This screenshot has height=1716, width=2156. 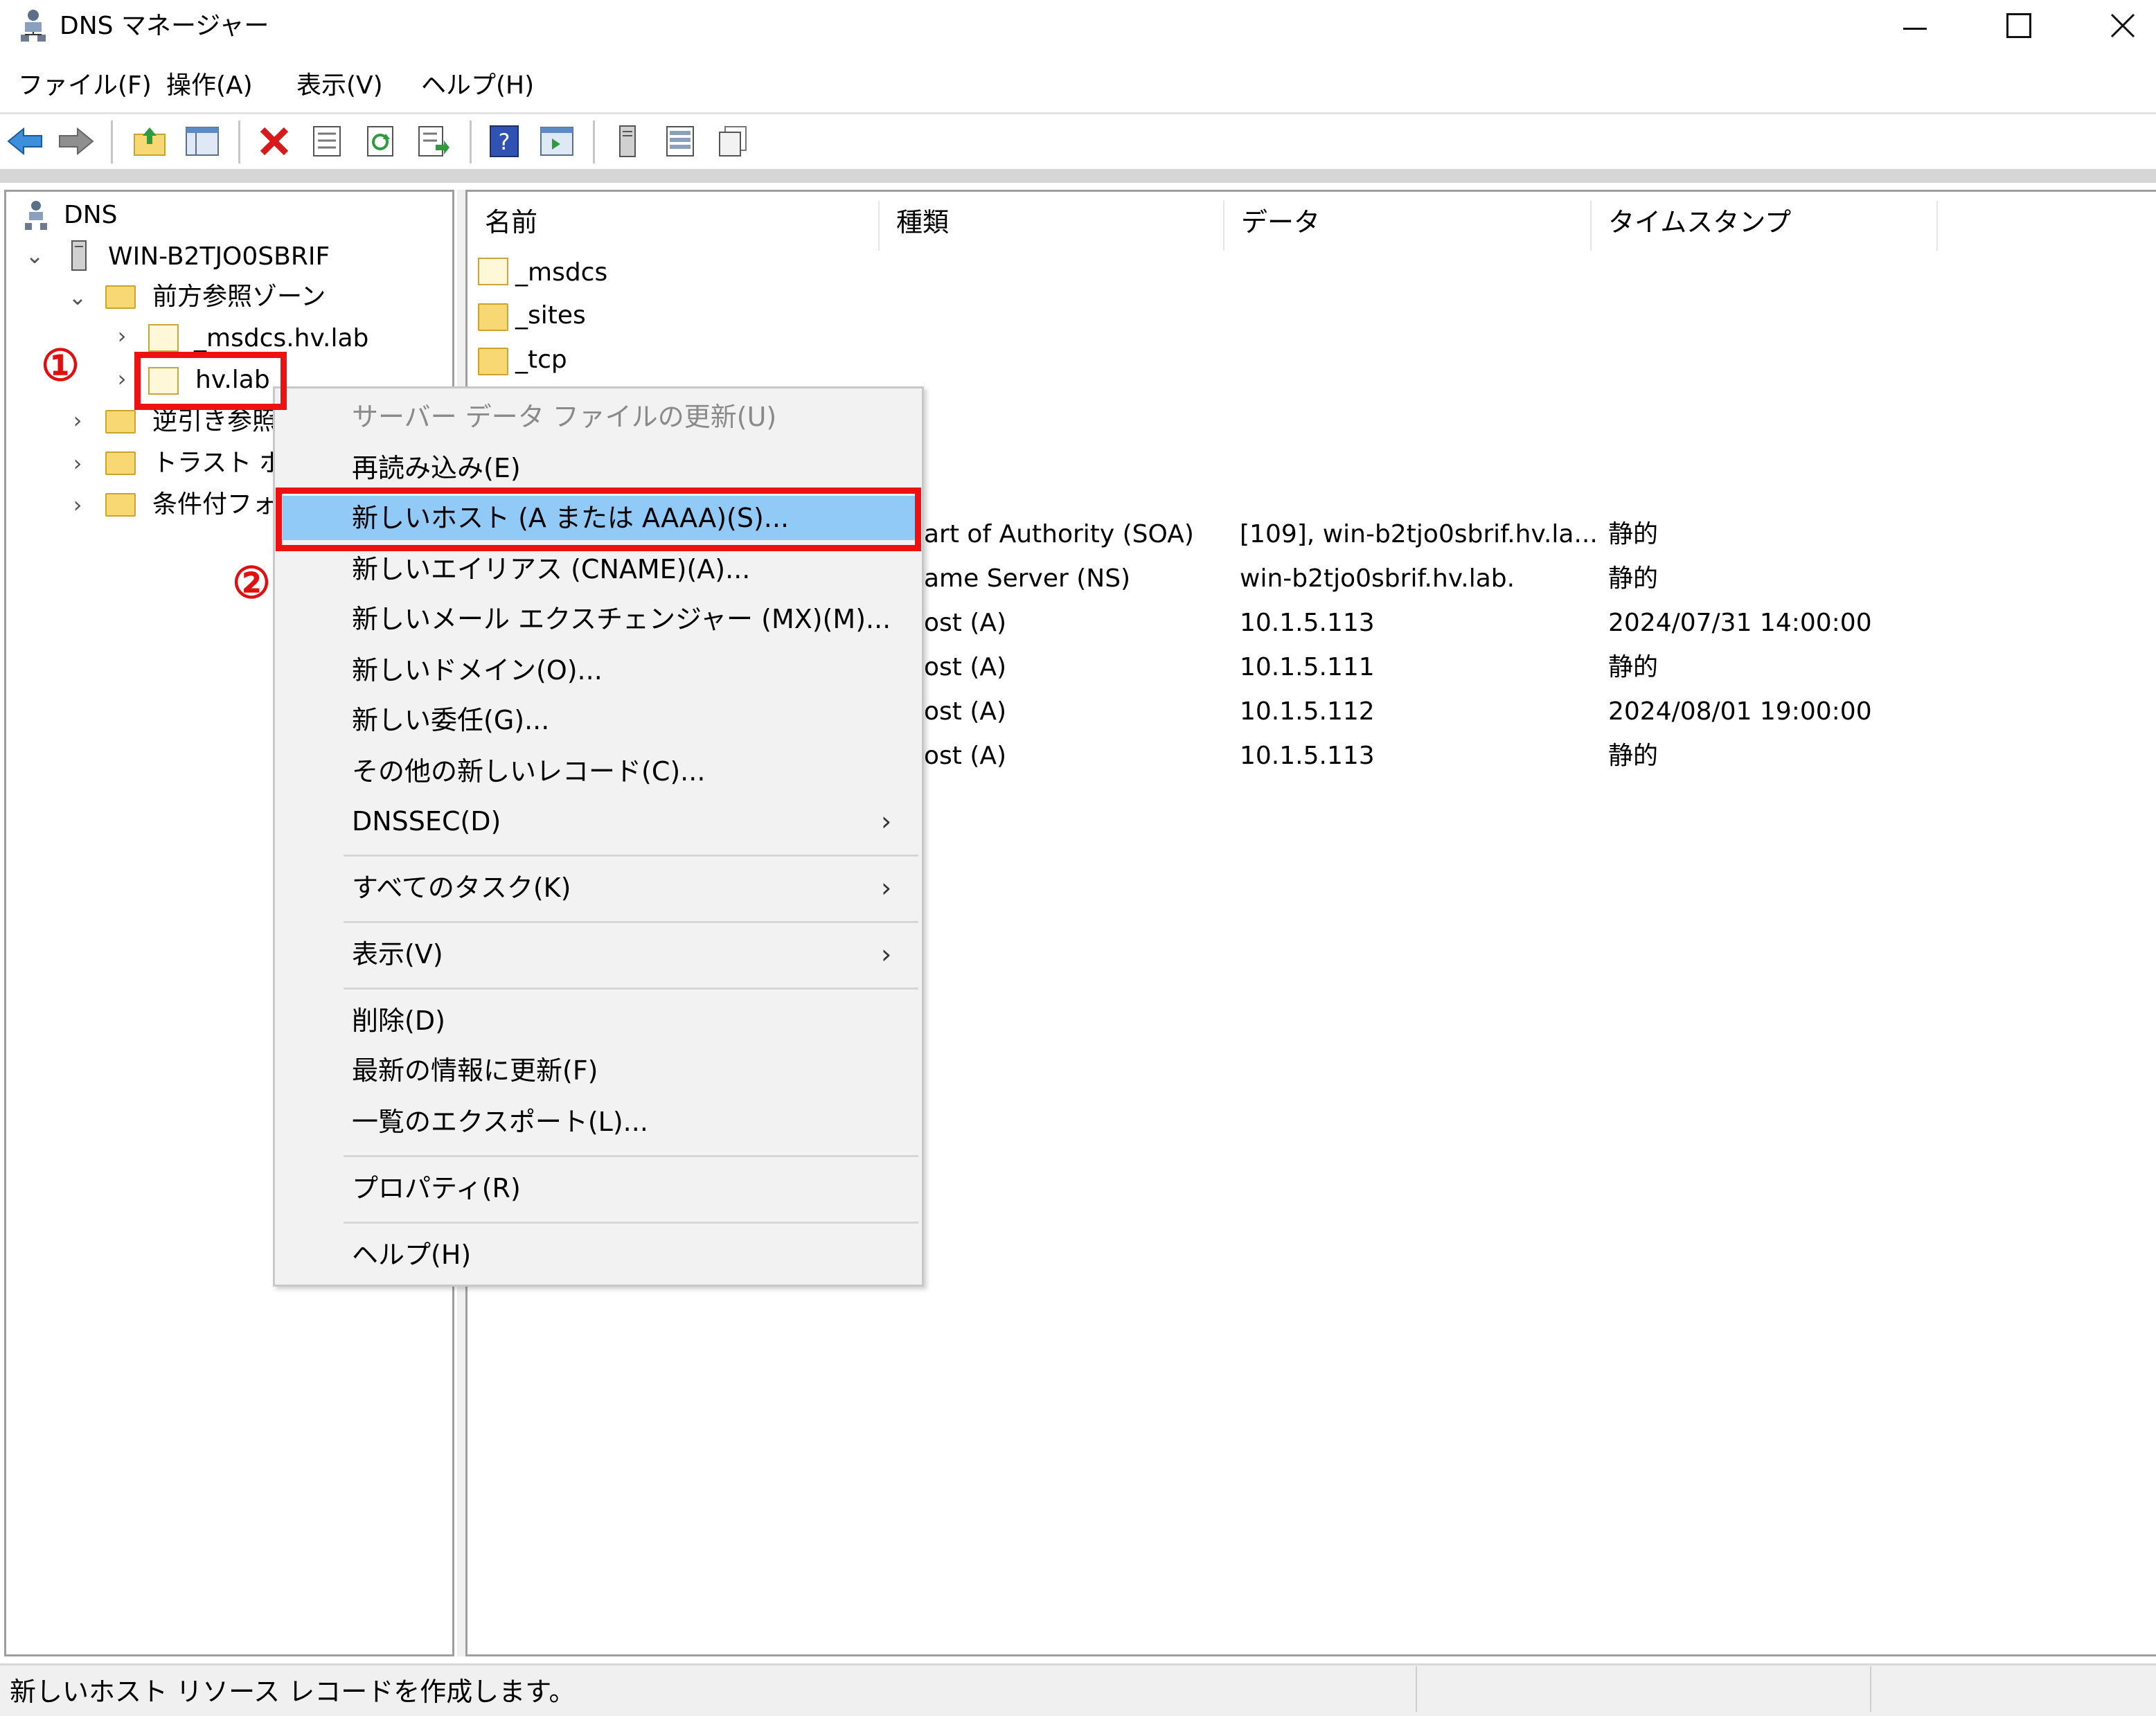 What do you see at coordinates (1308, 667) in the screenshot?
I see `record-data: 10.1.5.111` at bounding box center [1308, 667].